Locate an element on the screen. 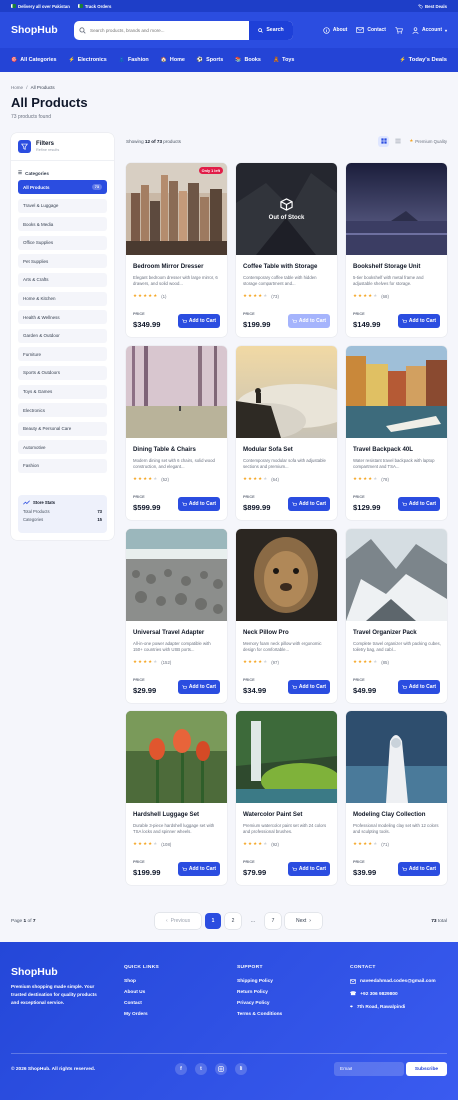 The image size is (458, 1100). category-item: Books & Media is located at coordinates (62, 224).